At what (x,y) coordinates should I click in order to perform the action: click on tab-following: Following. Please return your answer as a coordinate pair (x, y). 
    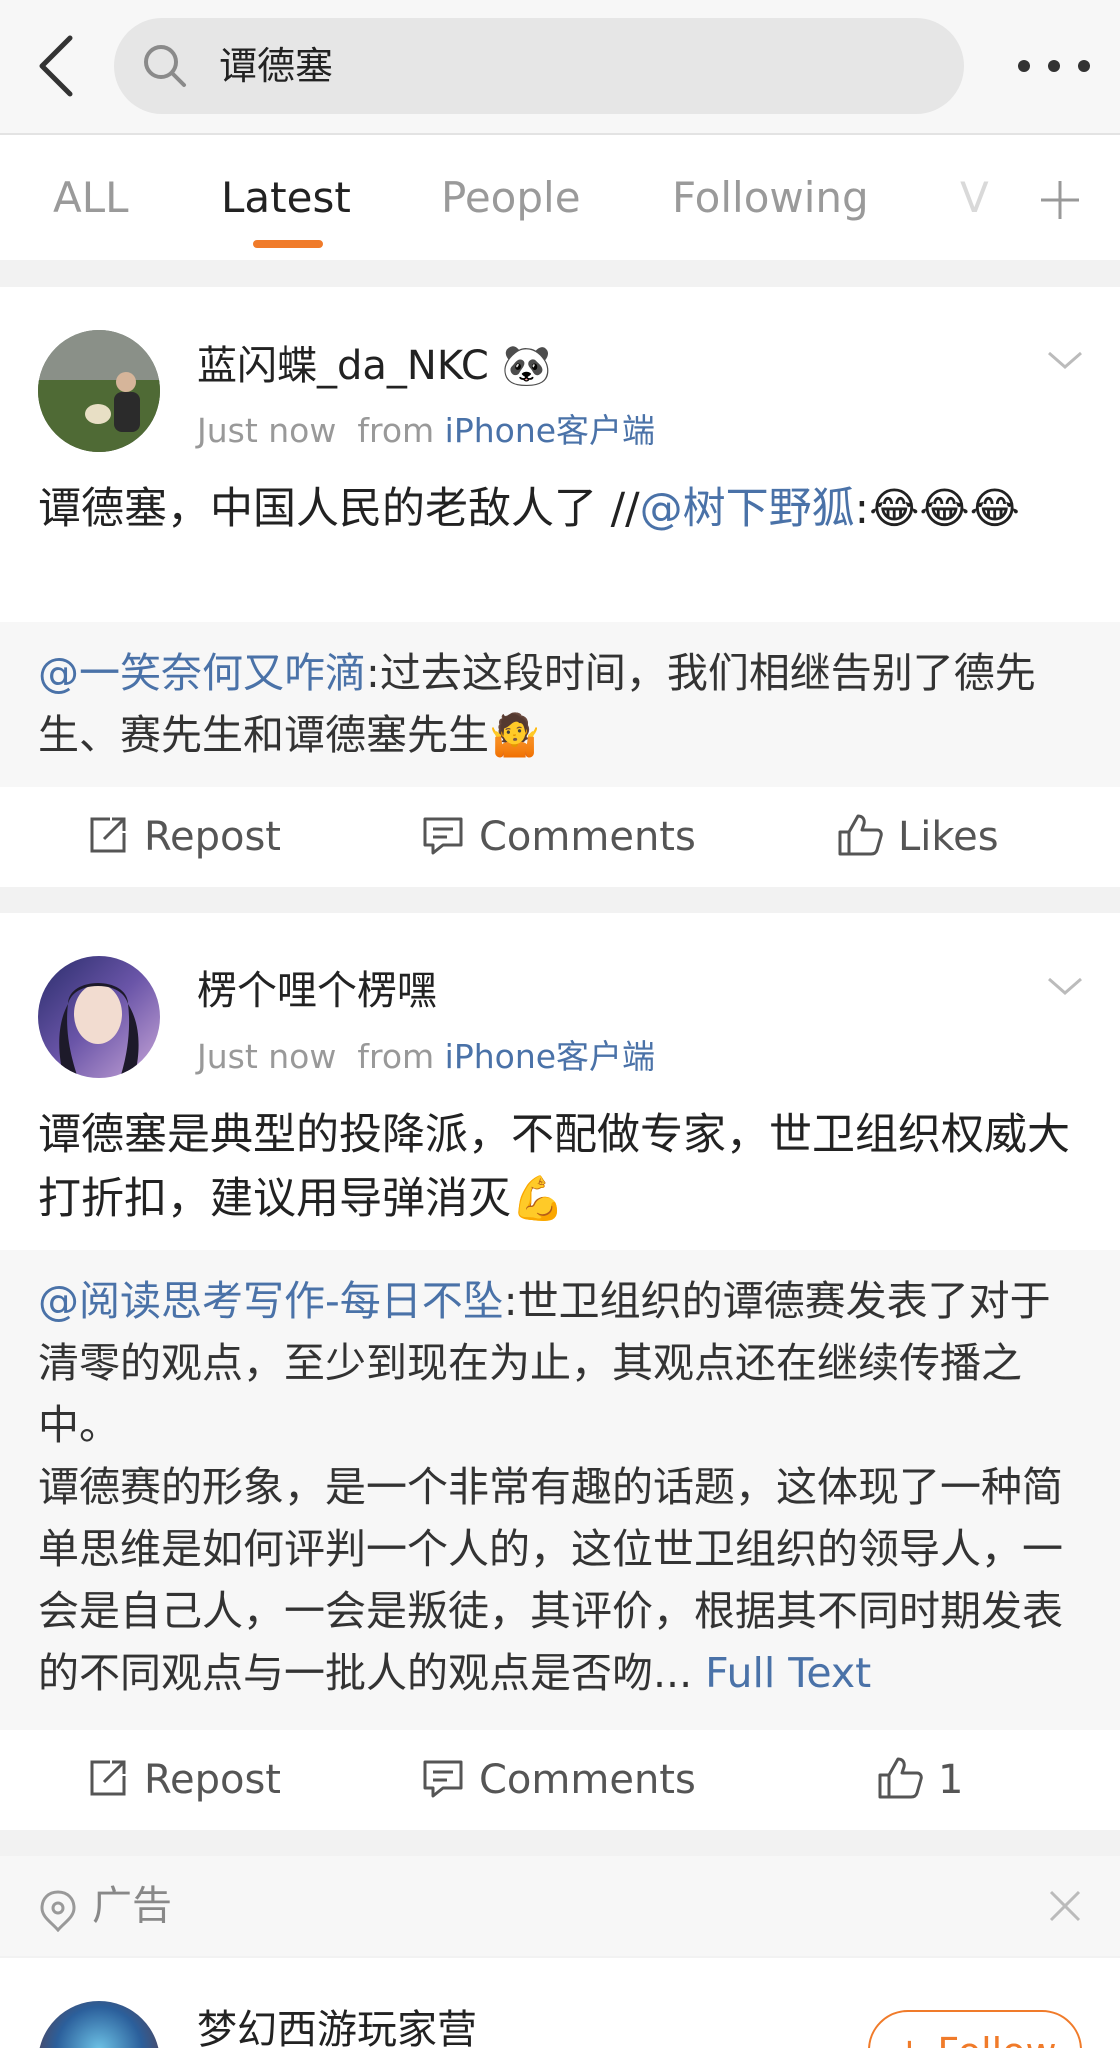
    Looking at the image, I should click on (770, 198).